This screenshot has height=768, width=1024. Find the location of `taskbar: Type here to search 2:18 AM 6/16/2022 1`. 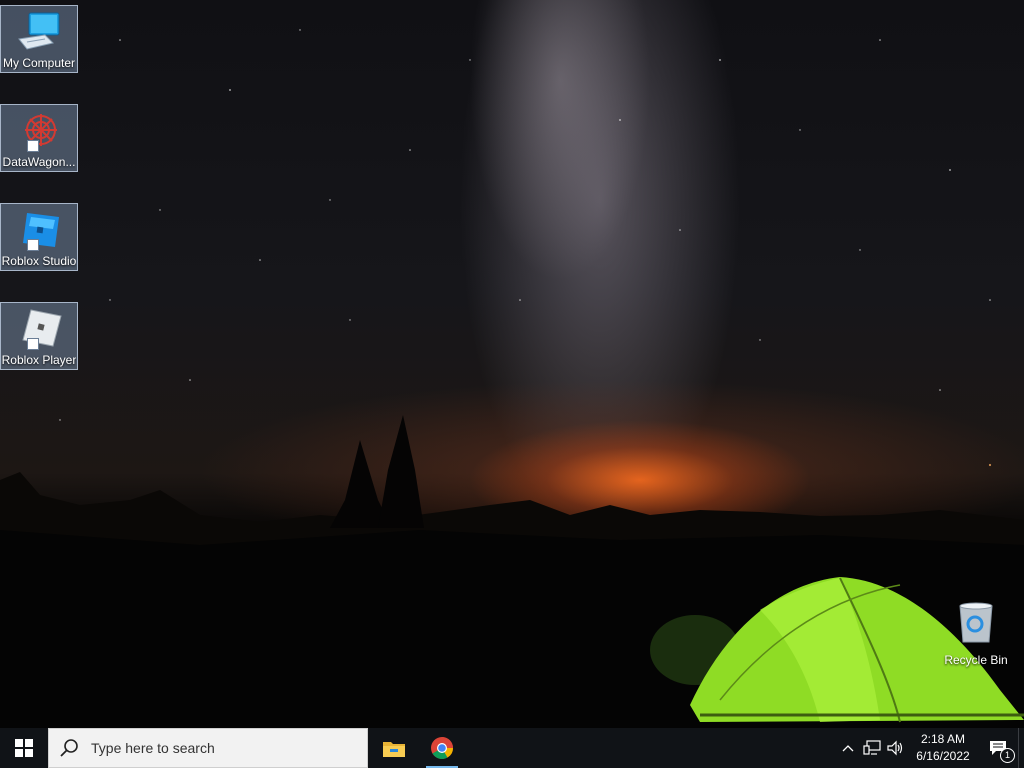

taskbar: Type here to search 2:18 AM 6/16/2022 1 is located at coordinates (512, 748).